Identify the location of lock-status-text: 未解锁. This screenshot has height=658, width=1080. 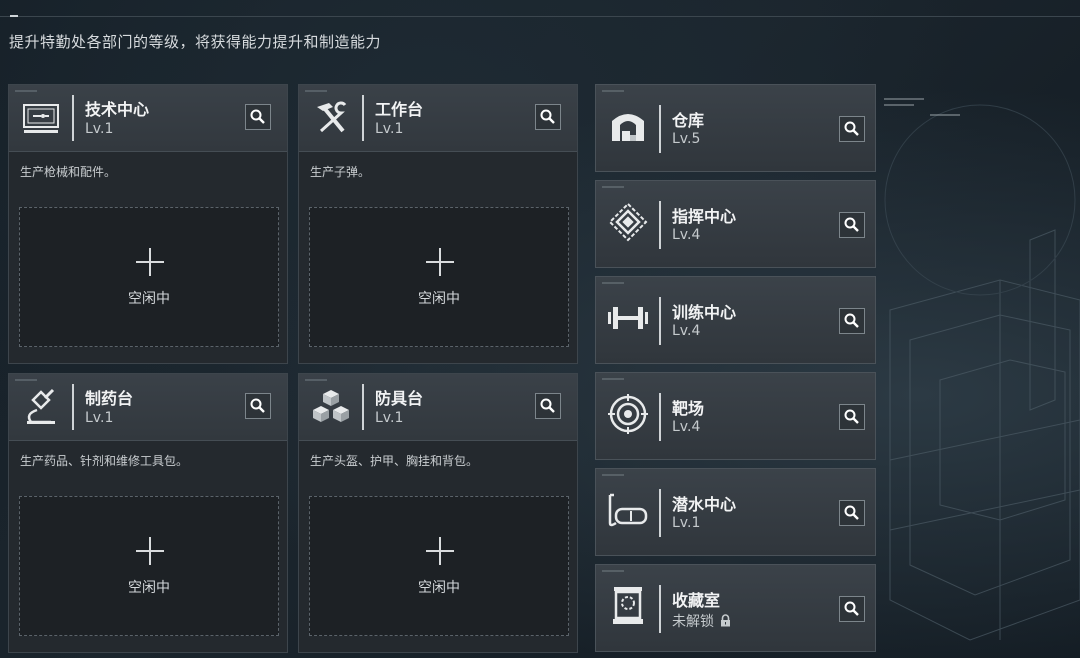
(693, 622).